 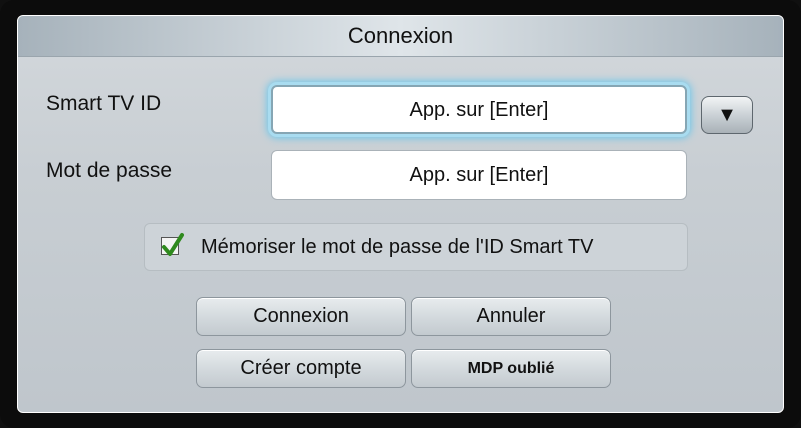 What do you see at coordinates (104, 103) in the screenshot?
I see `smart-tv-id-label: Smart TV ID` at bounding box center [104, 103].